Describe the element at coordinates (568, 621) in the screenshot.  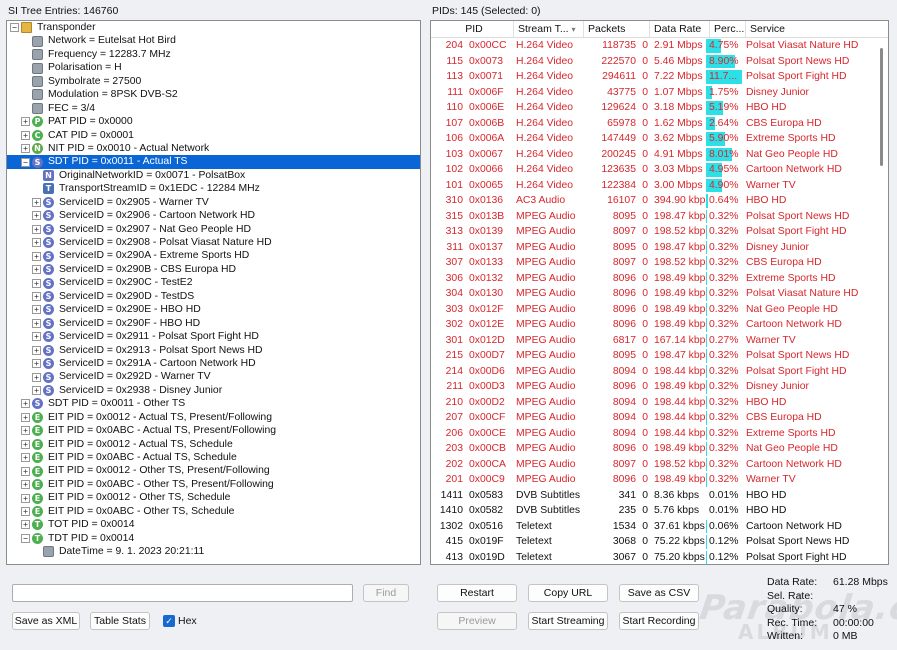
I see `start-streaming-button: Start Streaming` at that location.